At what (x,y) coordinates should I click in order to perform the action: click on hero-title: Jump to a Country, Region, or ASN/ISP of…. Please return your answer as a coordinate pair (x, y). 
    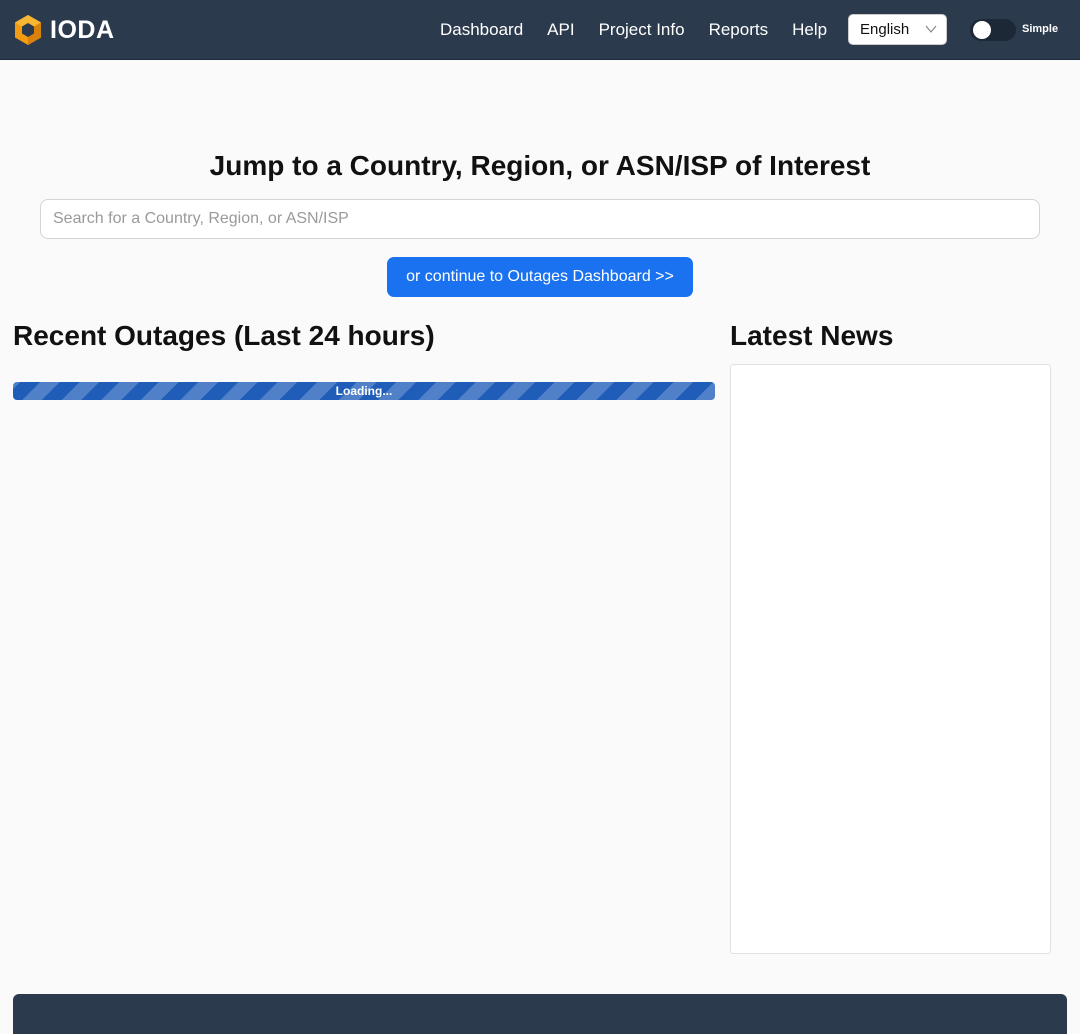
    Looking at the image, I should click on (540, 165).